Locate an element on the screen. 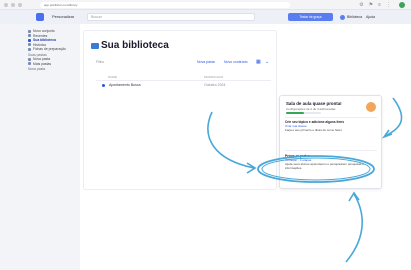 The image size is (411, 270). checklist-title: Sala de aula quase pronta! is located at coordinates (314, 103).